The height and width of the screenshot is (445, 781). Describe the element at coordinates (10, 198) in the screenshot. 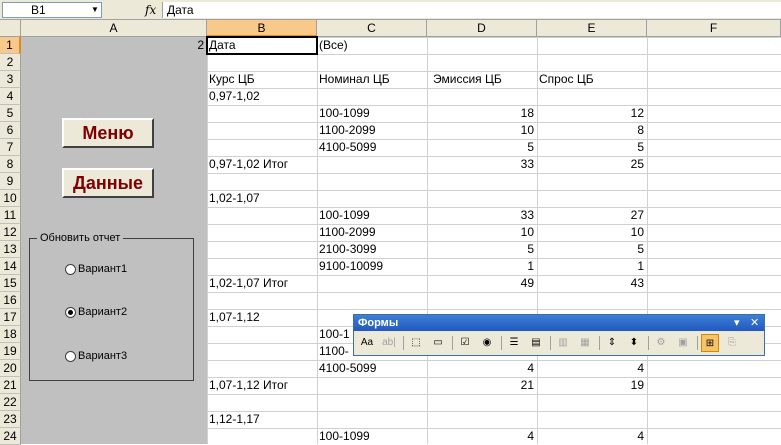

I see `row-header-10: 10` at that location.